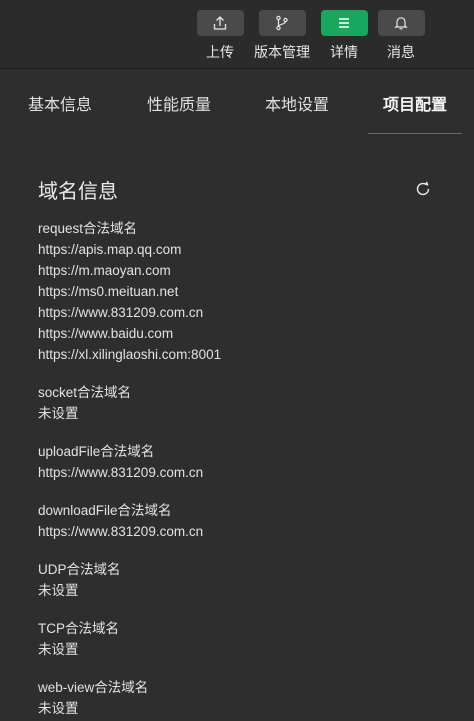  I want to click on version-manage-label: 版本管理, so click(282, 52).